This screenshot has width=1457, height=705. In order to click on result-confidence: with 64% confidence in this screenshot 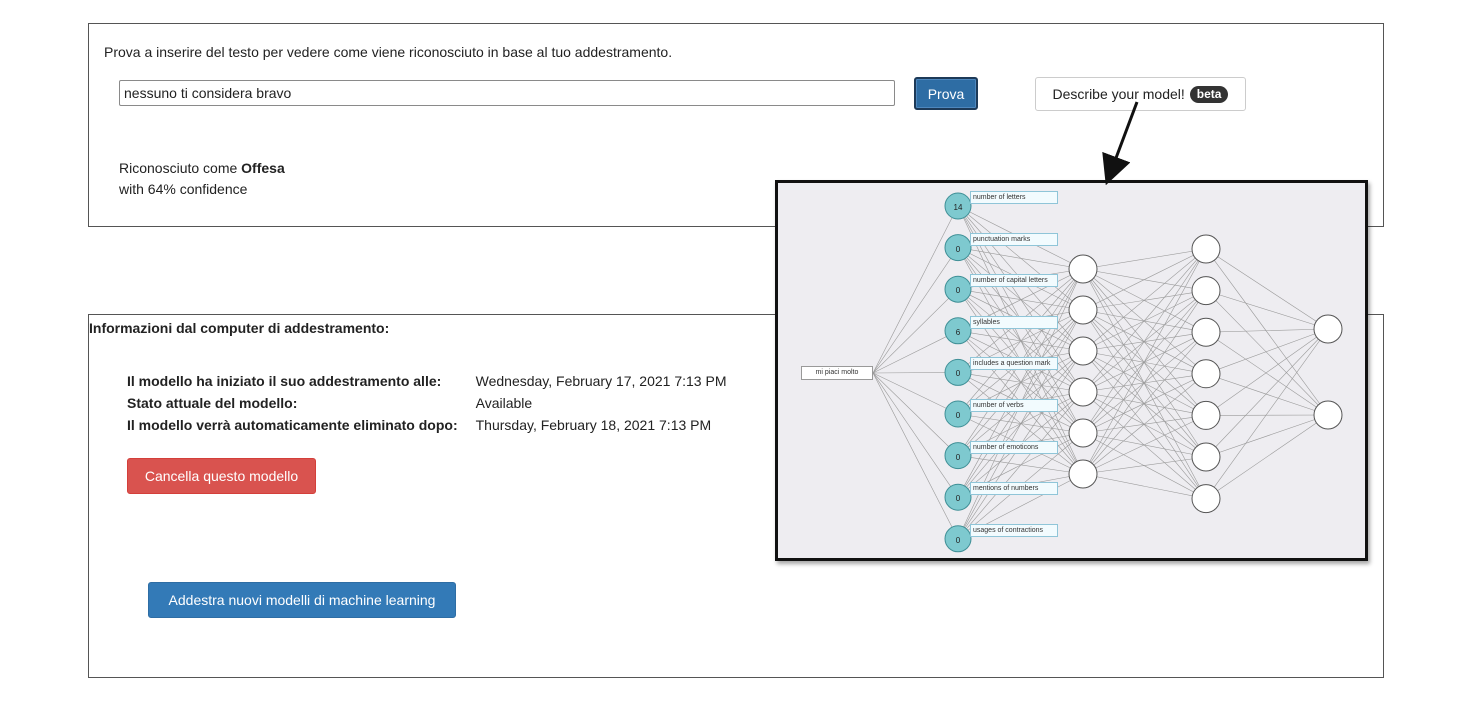, I will do `click(183, 189)`.